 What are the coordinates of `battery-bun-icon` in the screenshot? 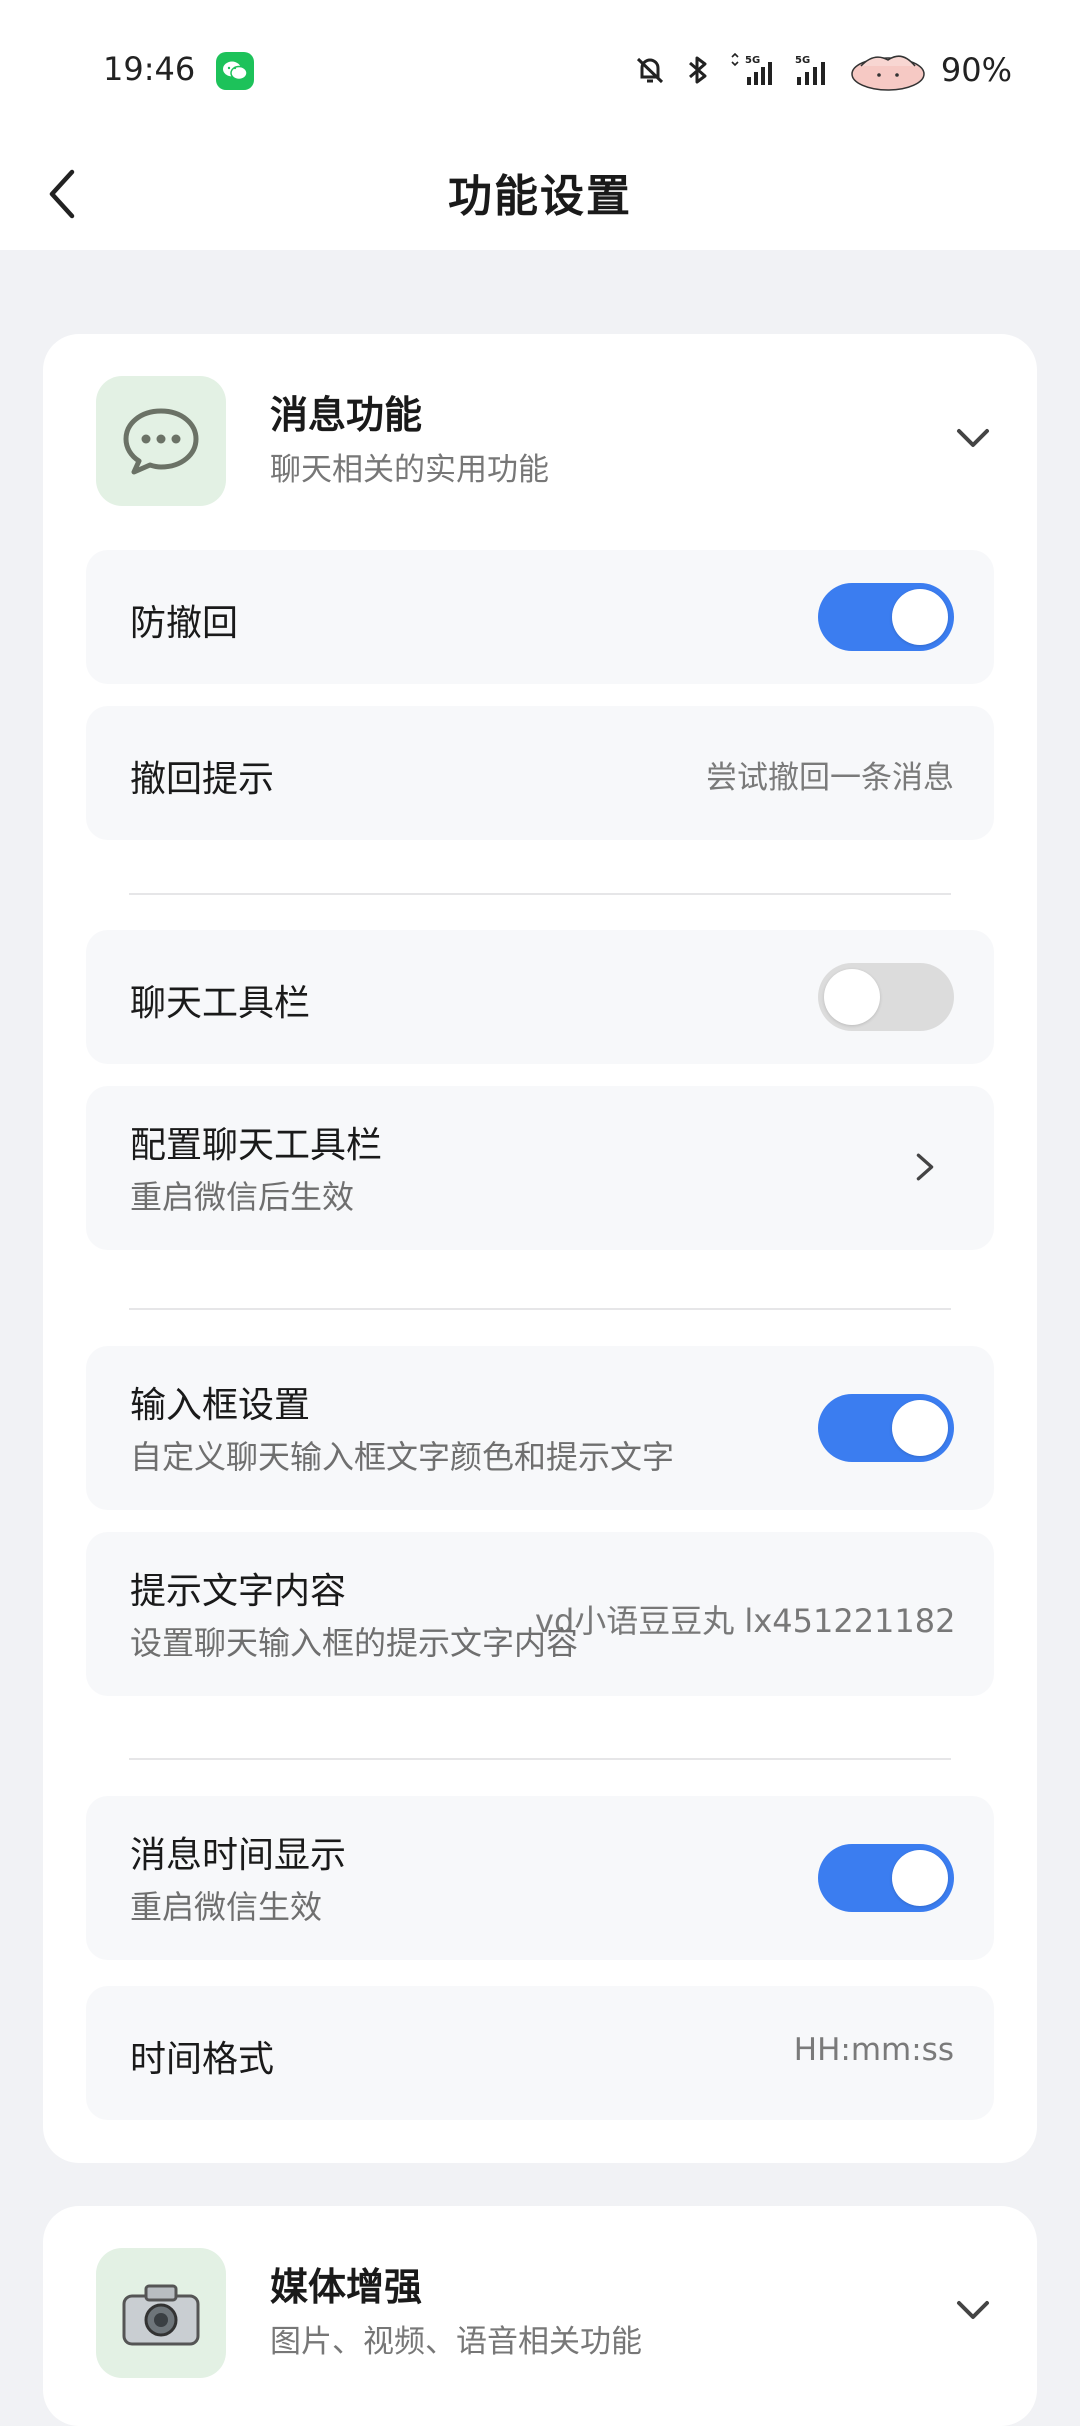 It's located at (888, 73).